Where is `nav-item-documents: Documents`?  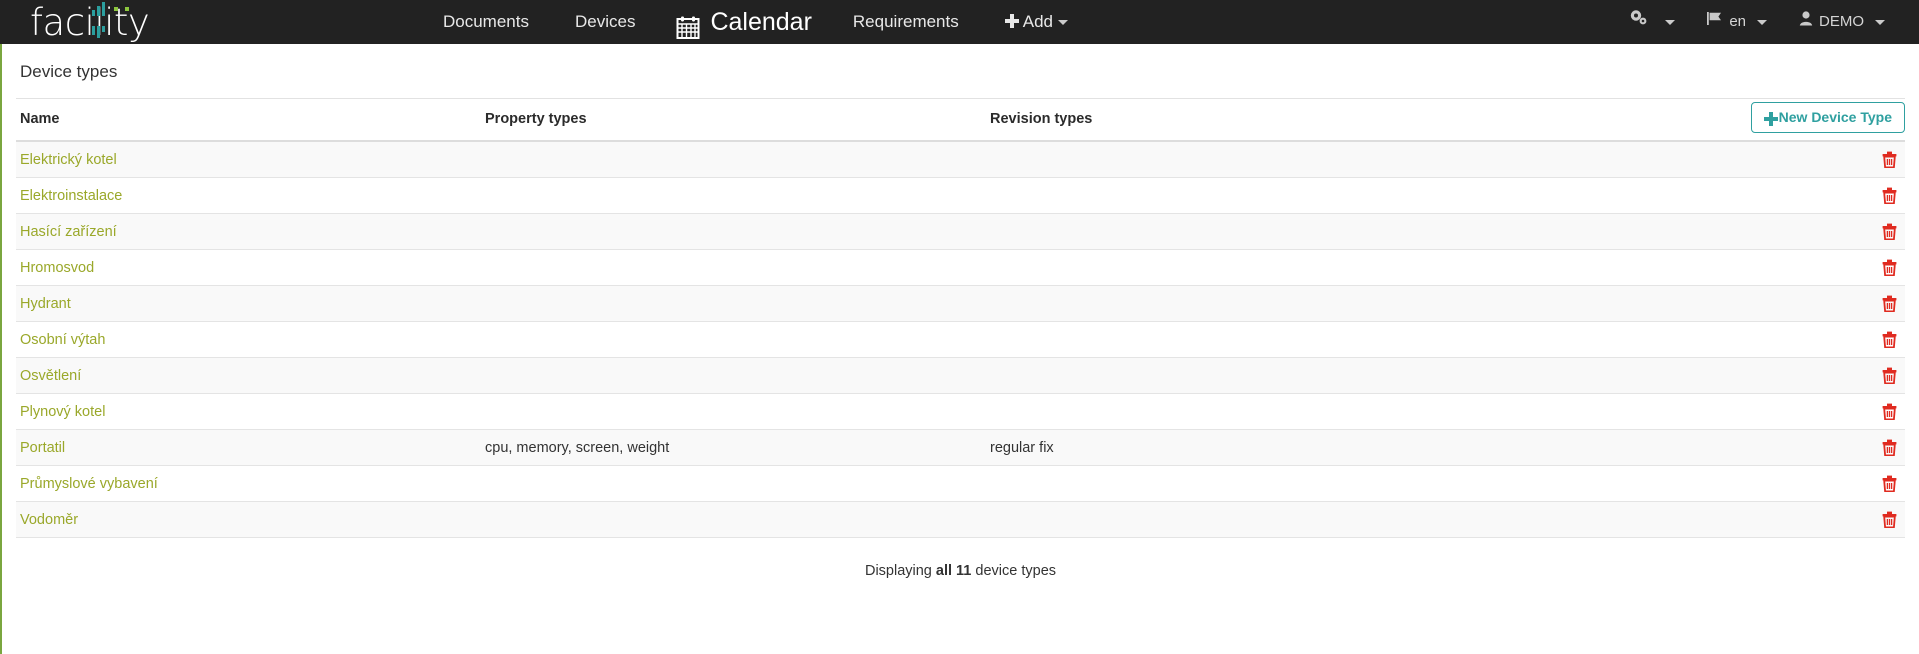
nav-item-documents: Documents is located at coordinates (486, 22).